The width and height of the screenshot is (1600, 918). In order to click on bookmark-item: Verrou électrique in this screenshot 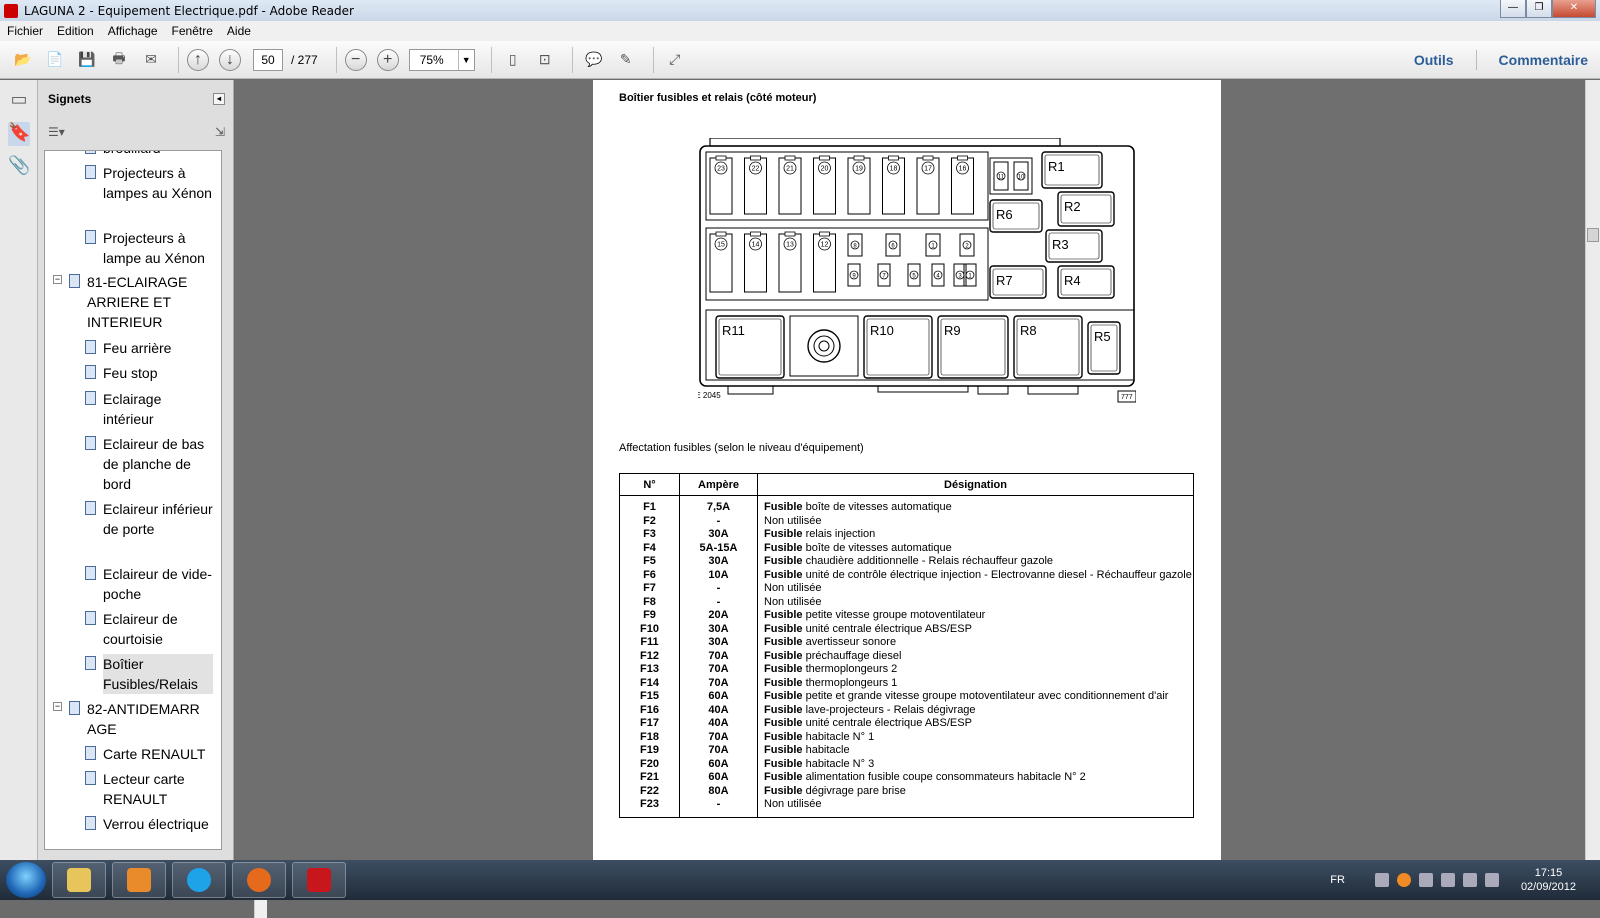, I will do `click(149, 824)`.